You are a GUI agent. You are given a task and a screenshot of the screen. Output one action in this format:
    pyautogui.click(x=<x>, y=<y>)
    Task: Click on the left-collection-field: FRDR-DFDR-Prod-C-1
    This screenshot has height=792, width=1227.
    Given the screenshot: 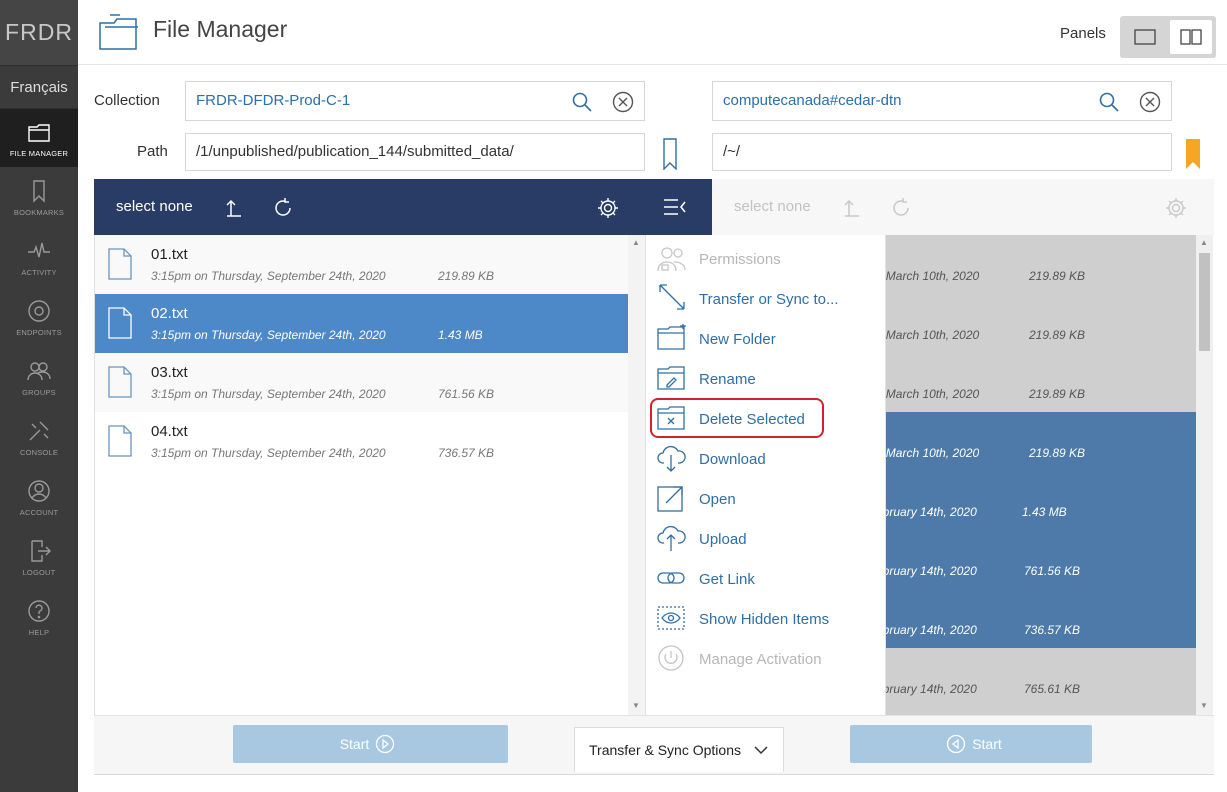 What is the action you would take?
    pyautogui.click(x=415, y=101)
    